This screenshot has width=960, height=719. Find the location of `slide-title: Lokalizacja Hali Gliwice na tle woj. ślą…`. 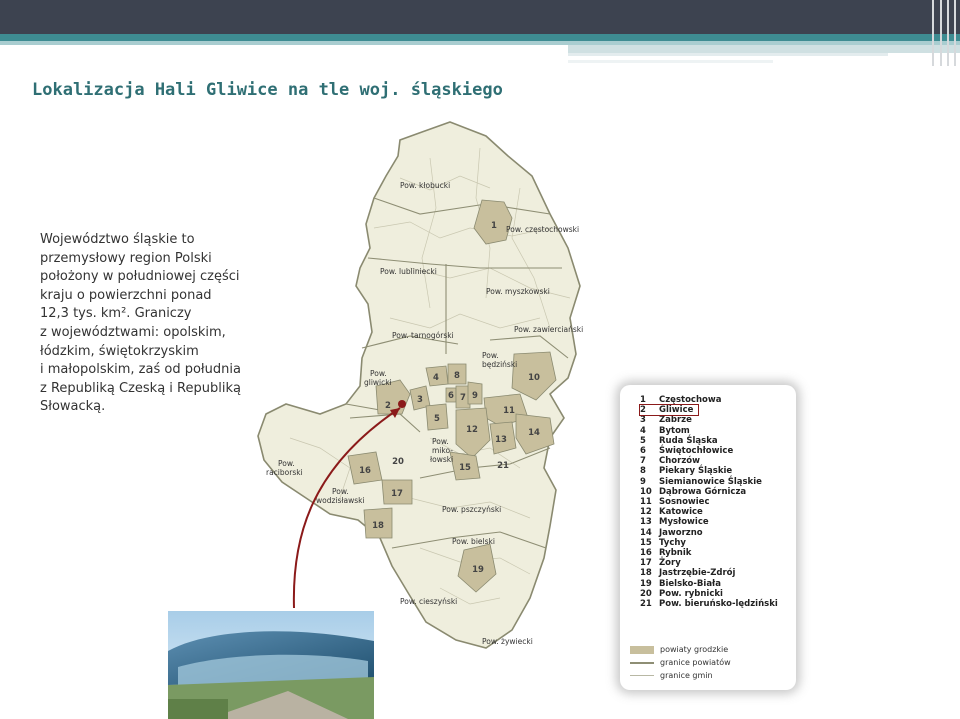

slide-title: Lokalizacja Hali Gliwice na tle woj. ślą… is located at coordinates (267, 90).